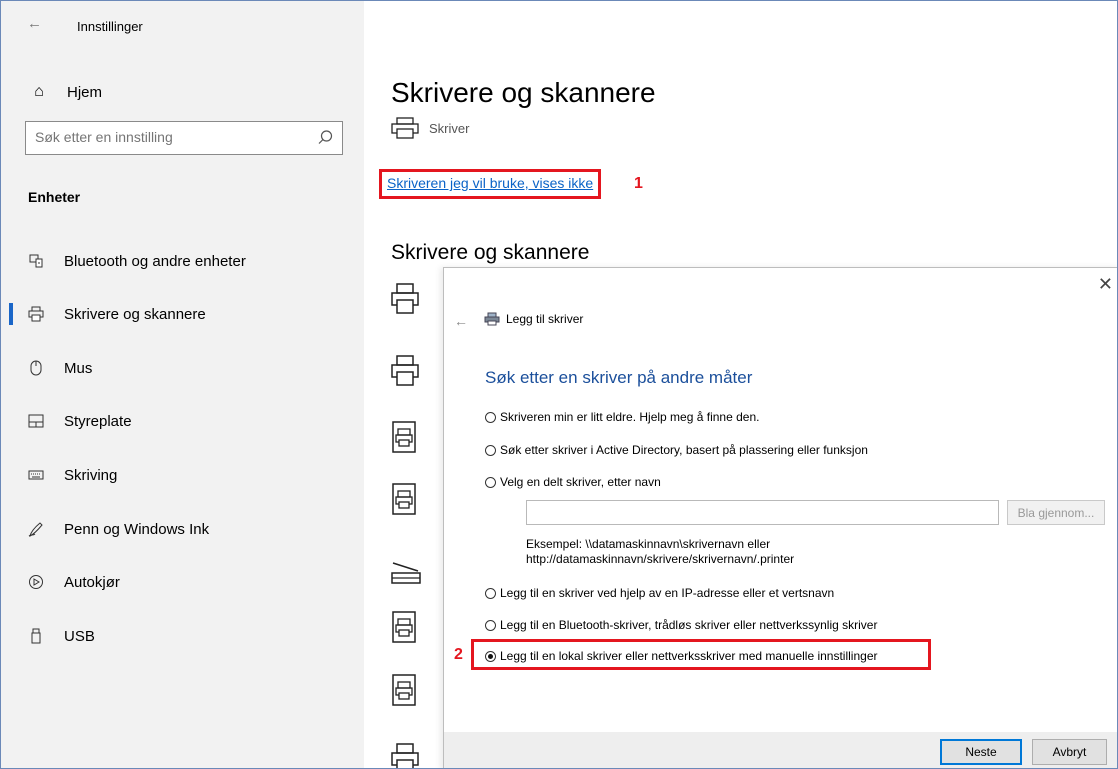 This screenshot has height=769, width=1118. What do you see at coordinates (182, 368) in the screenshot?
I see `sidebar-item-mouse: Mus` at bounding box center [182, 368].